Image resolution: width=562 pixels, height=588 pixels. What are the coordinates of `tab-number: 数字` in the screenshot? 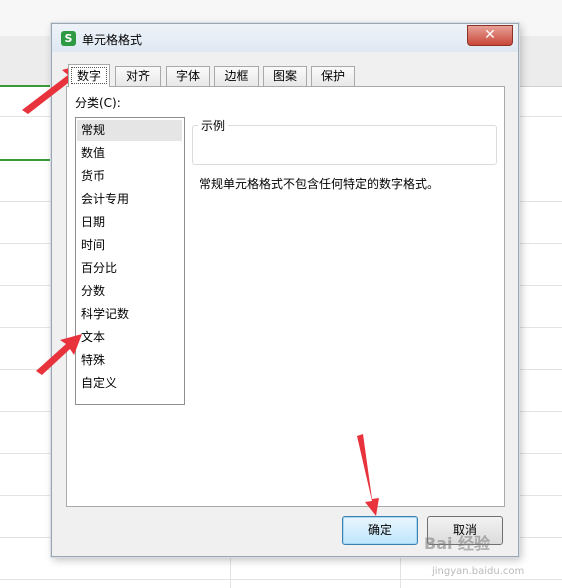 It's located at (89, 75).